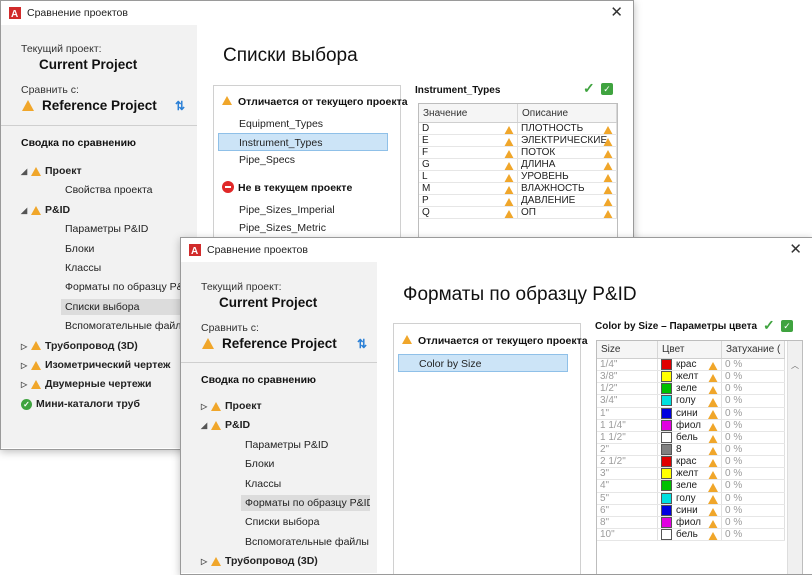  Describe the element at coordinates (691, 401) in the screenshot. I see `table-row: 3/4" голу 0 %` at that location.